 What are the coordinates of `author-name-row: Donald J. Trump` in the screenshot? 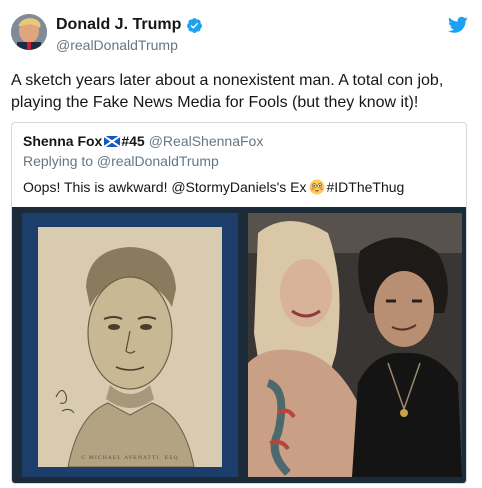 It's located at (129, 25).